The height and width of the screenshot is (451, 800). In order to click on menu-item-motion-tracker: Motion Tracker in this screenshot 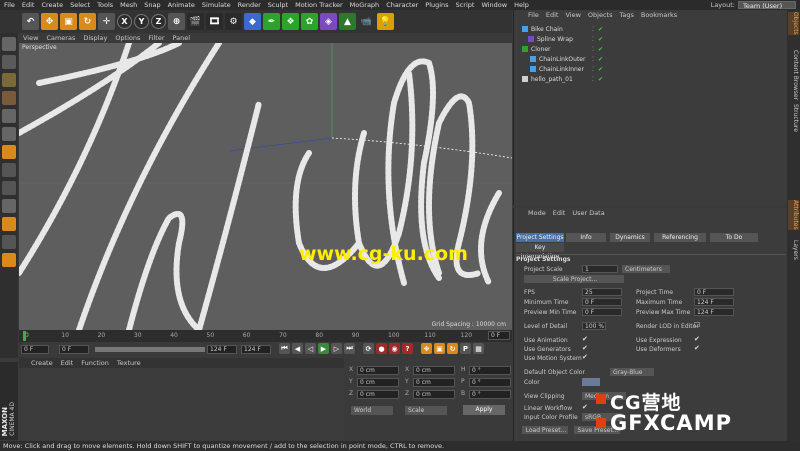, I will do `click(319, 5)`.